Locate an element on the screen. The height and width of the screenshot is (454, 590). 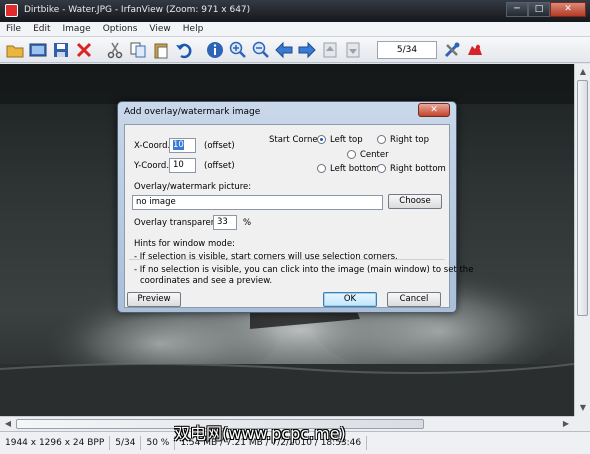
preview-button: Preview is located at coordinates (154, 299).